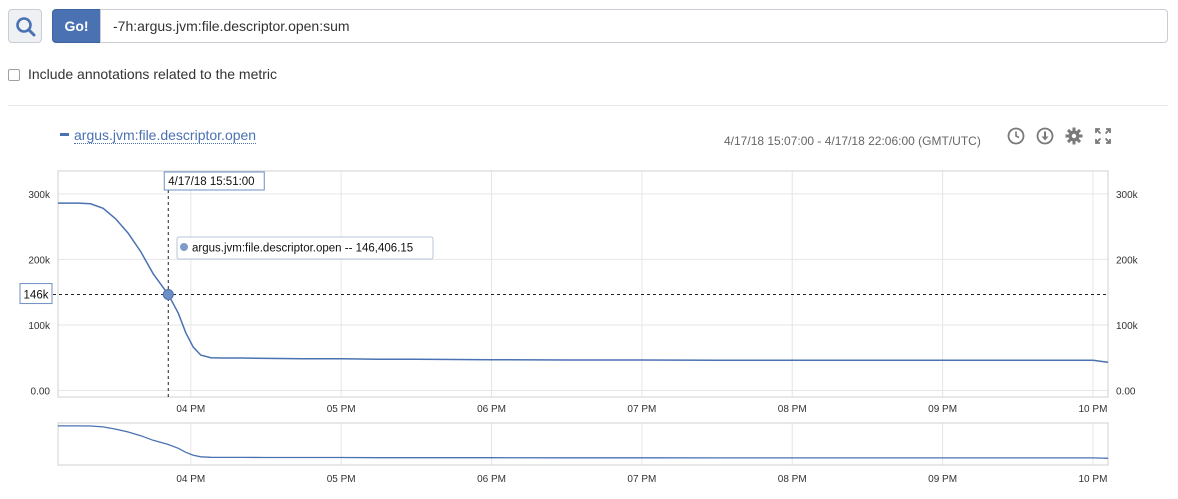 This screenshot has width=1178, height=499. What do you see at coordinates (792, 479) in the screenshot?
I see `navigator-x-label: 08 PM` at bounding box center [792, 479].